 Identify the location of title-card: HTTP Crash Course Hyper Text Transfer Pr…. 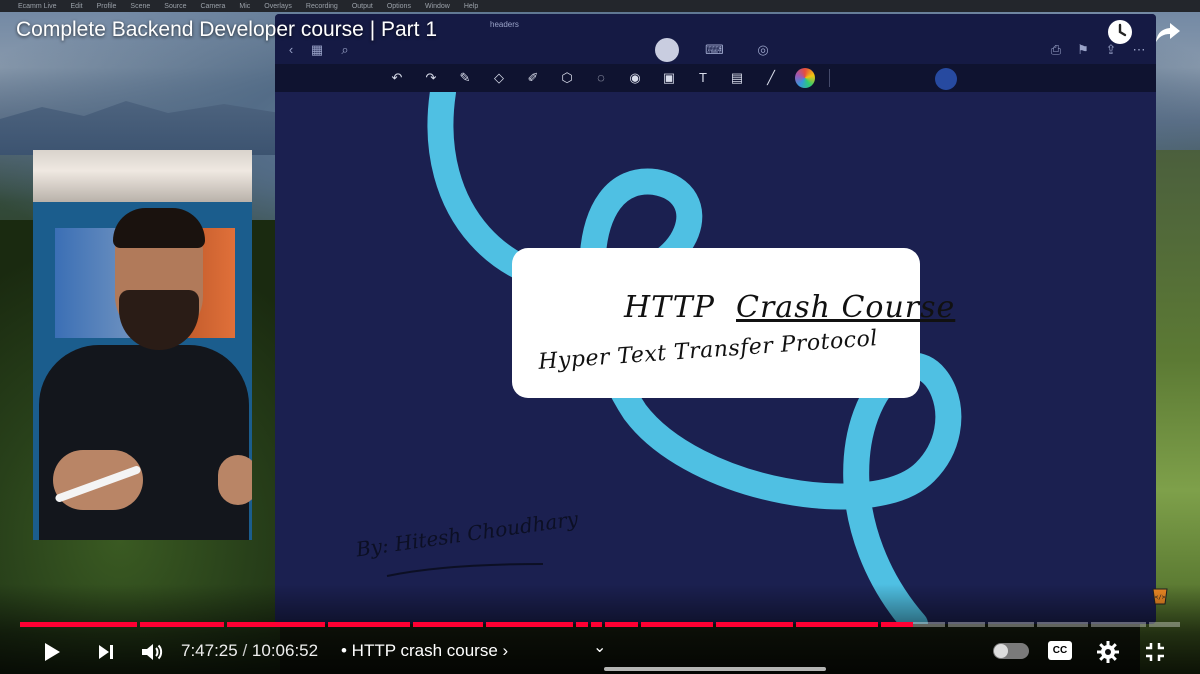
(733, 323).